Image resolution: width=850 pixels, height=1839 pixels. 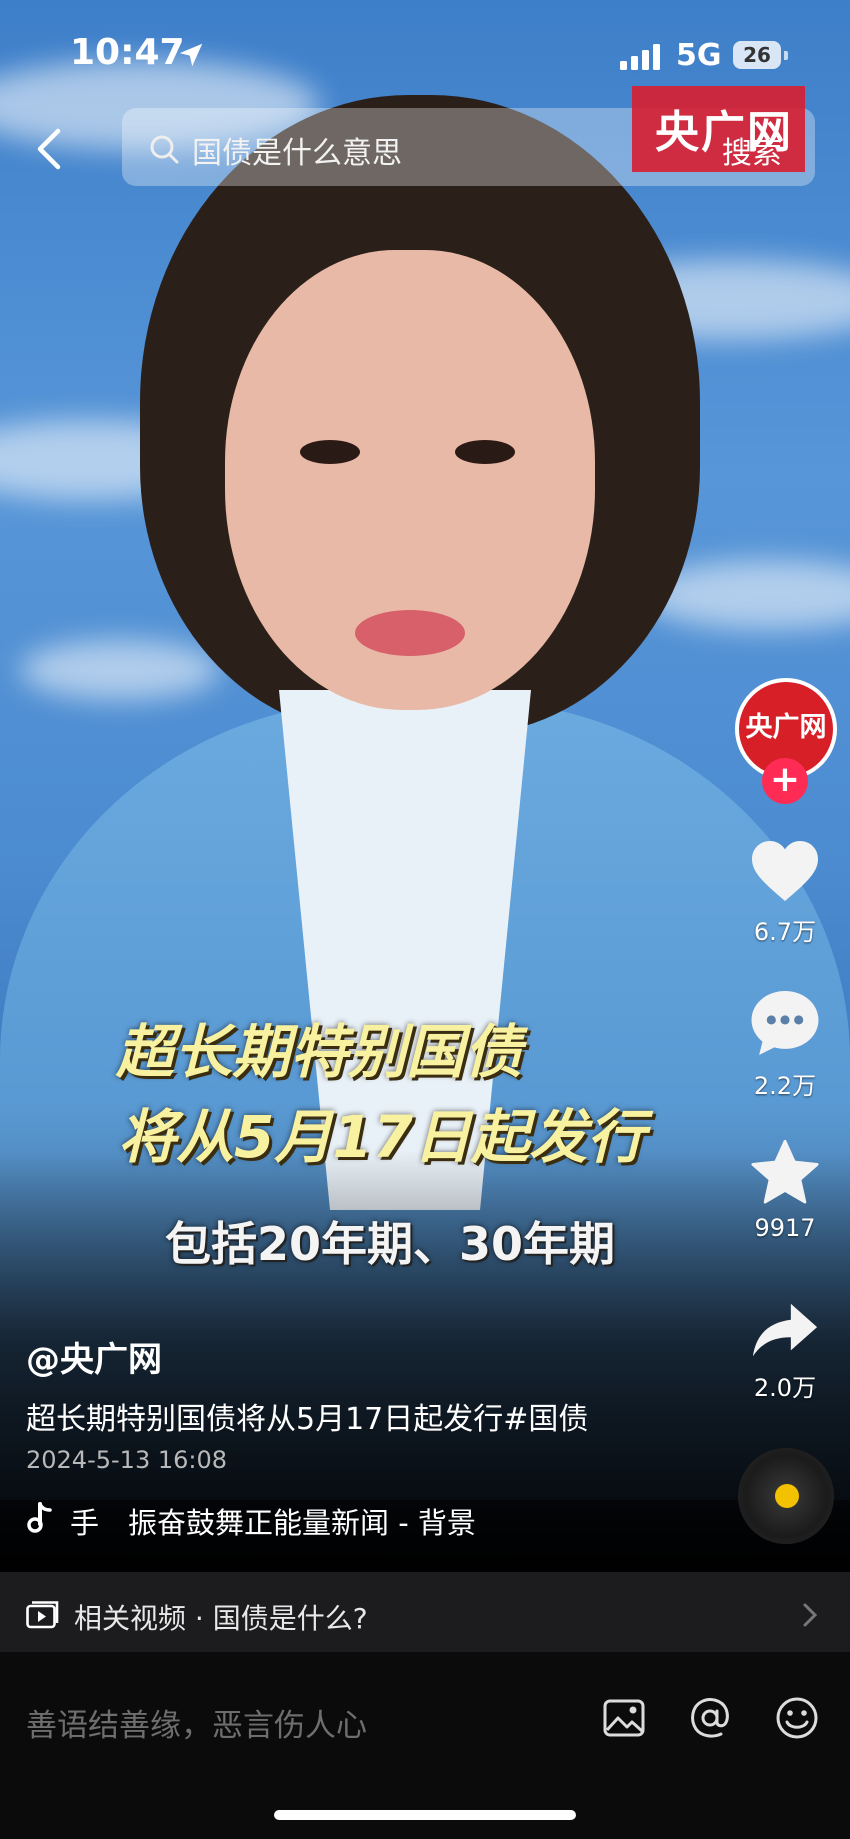 What do you see at coordinates (164, 149) in the screenshot?
I see `search-icon` at bounding box center [164, 149].